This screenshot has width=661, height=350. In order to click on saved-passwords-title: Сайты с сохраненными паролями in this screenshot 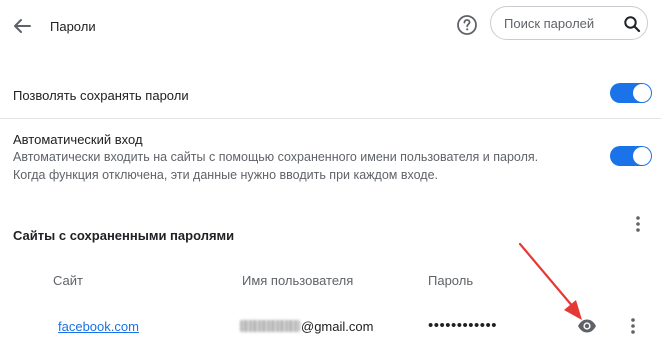, I will do `click(124, 235)`.